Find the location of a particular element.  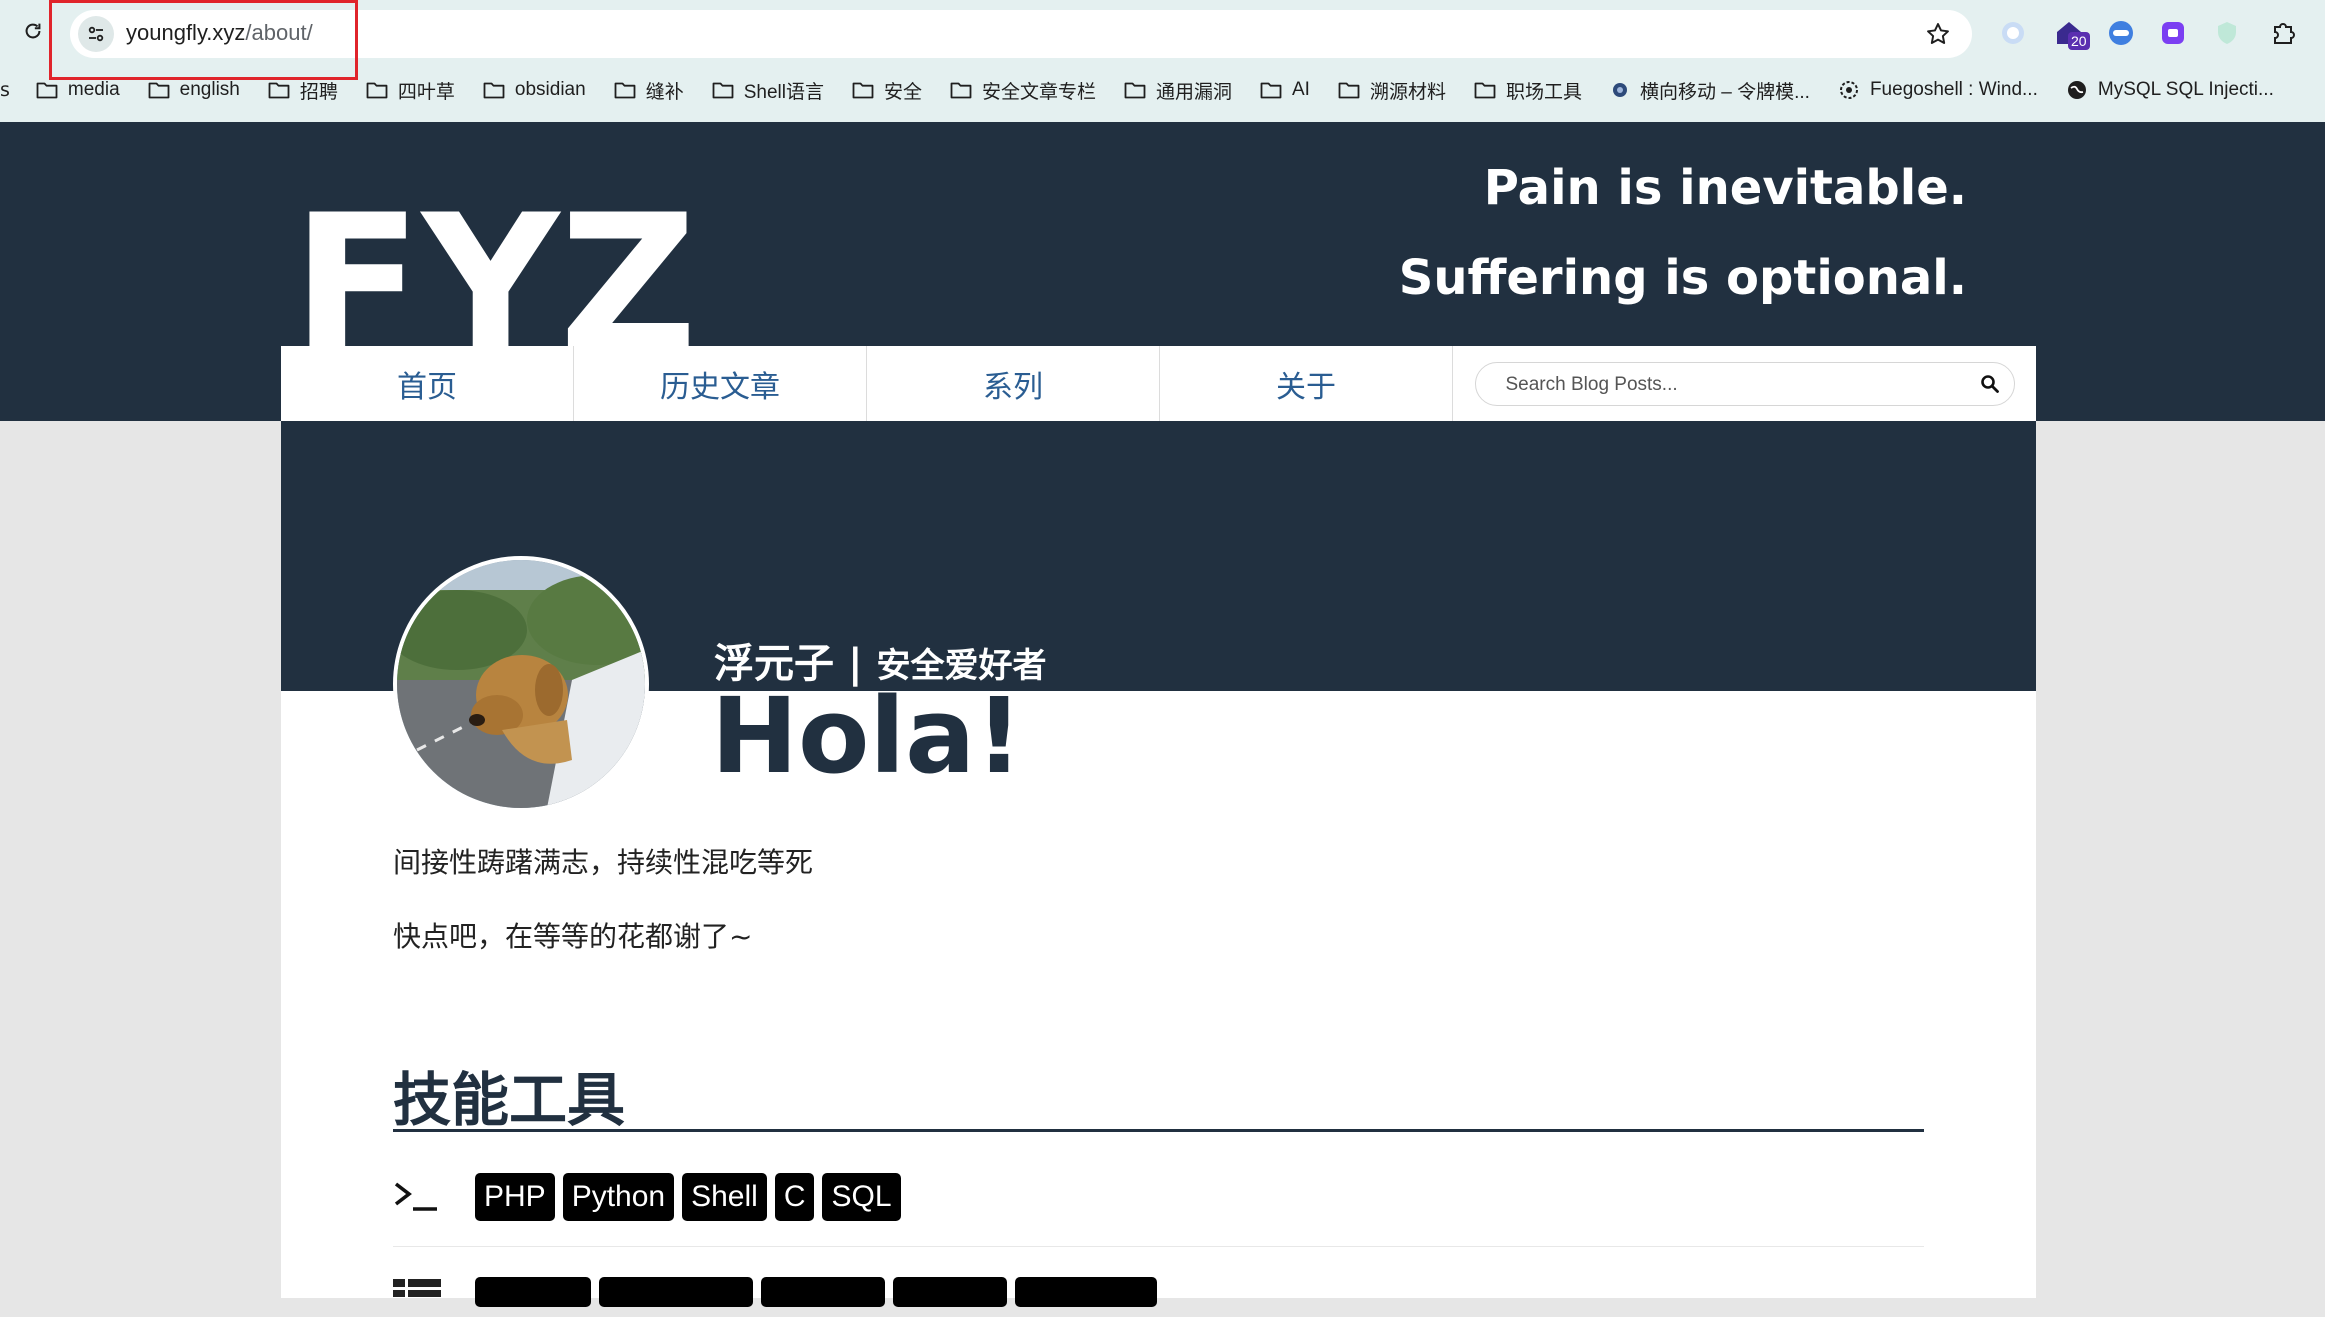

avatar is located at coordinates (521, 684).